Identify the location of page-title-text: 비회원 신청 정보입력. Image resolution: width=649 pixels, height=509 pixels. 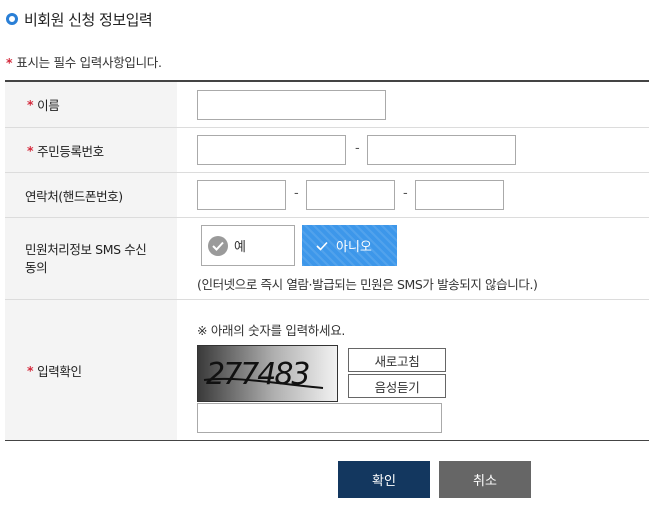
(88, 19).